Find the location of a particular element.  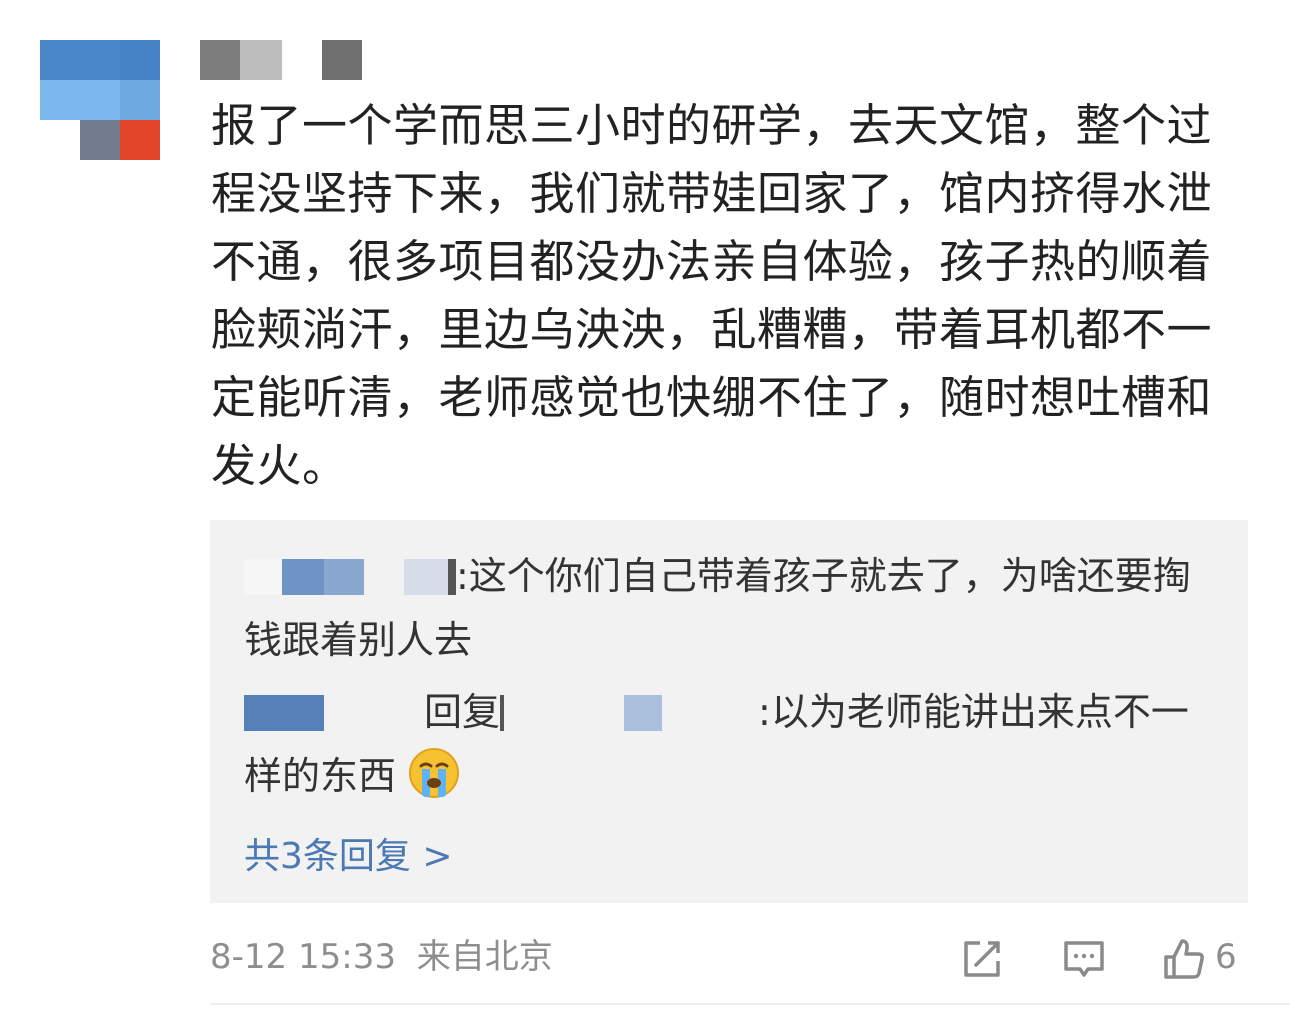

divider is located at coordinates (750, 1004).